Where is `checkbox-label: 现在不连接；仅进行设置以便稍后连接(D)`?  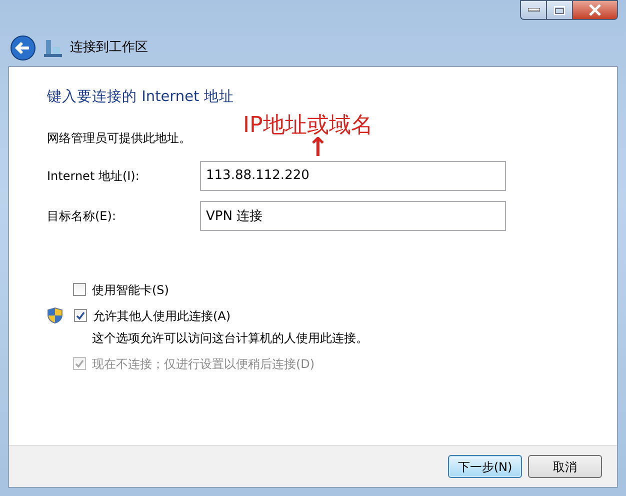 checkbox-label: 现在不连接；仅进行设置以便稍后连接(D) is located at coordinates (203, 364).